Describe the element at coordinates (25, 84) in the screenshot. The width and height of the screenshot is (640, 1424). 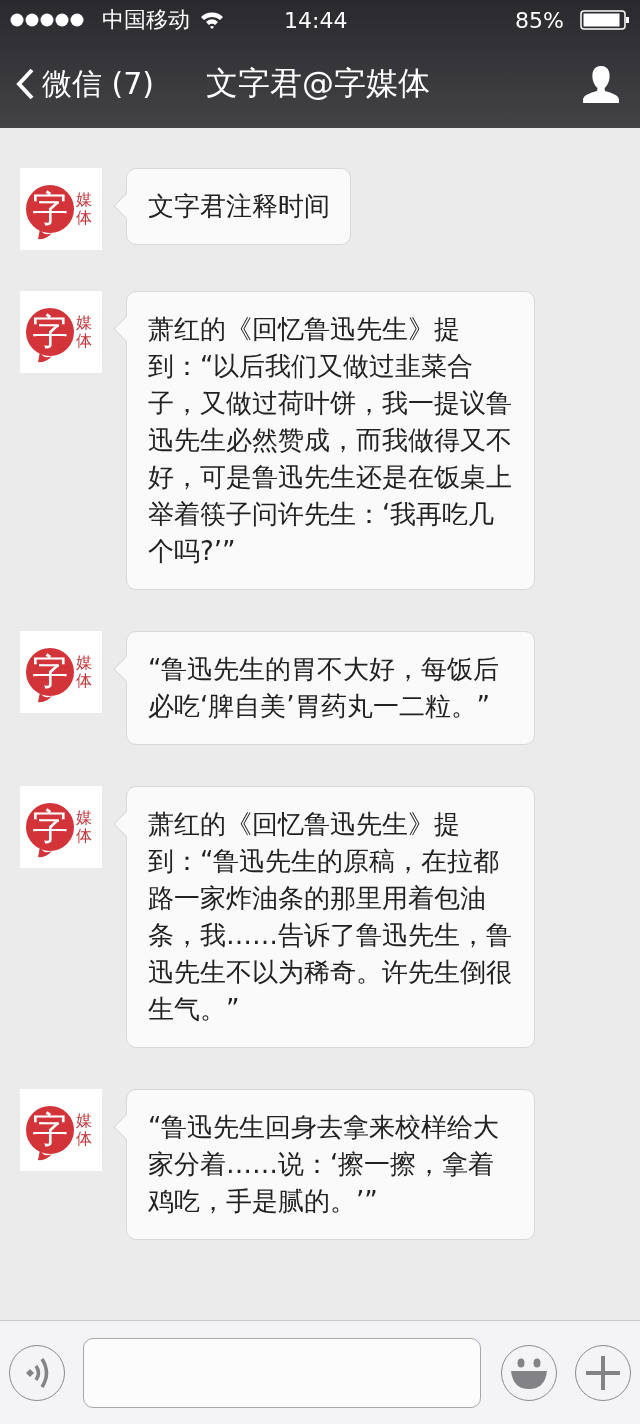
I see `back-chevron-icon` at that location.